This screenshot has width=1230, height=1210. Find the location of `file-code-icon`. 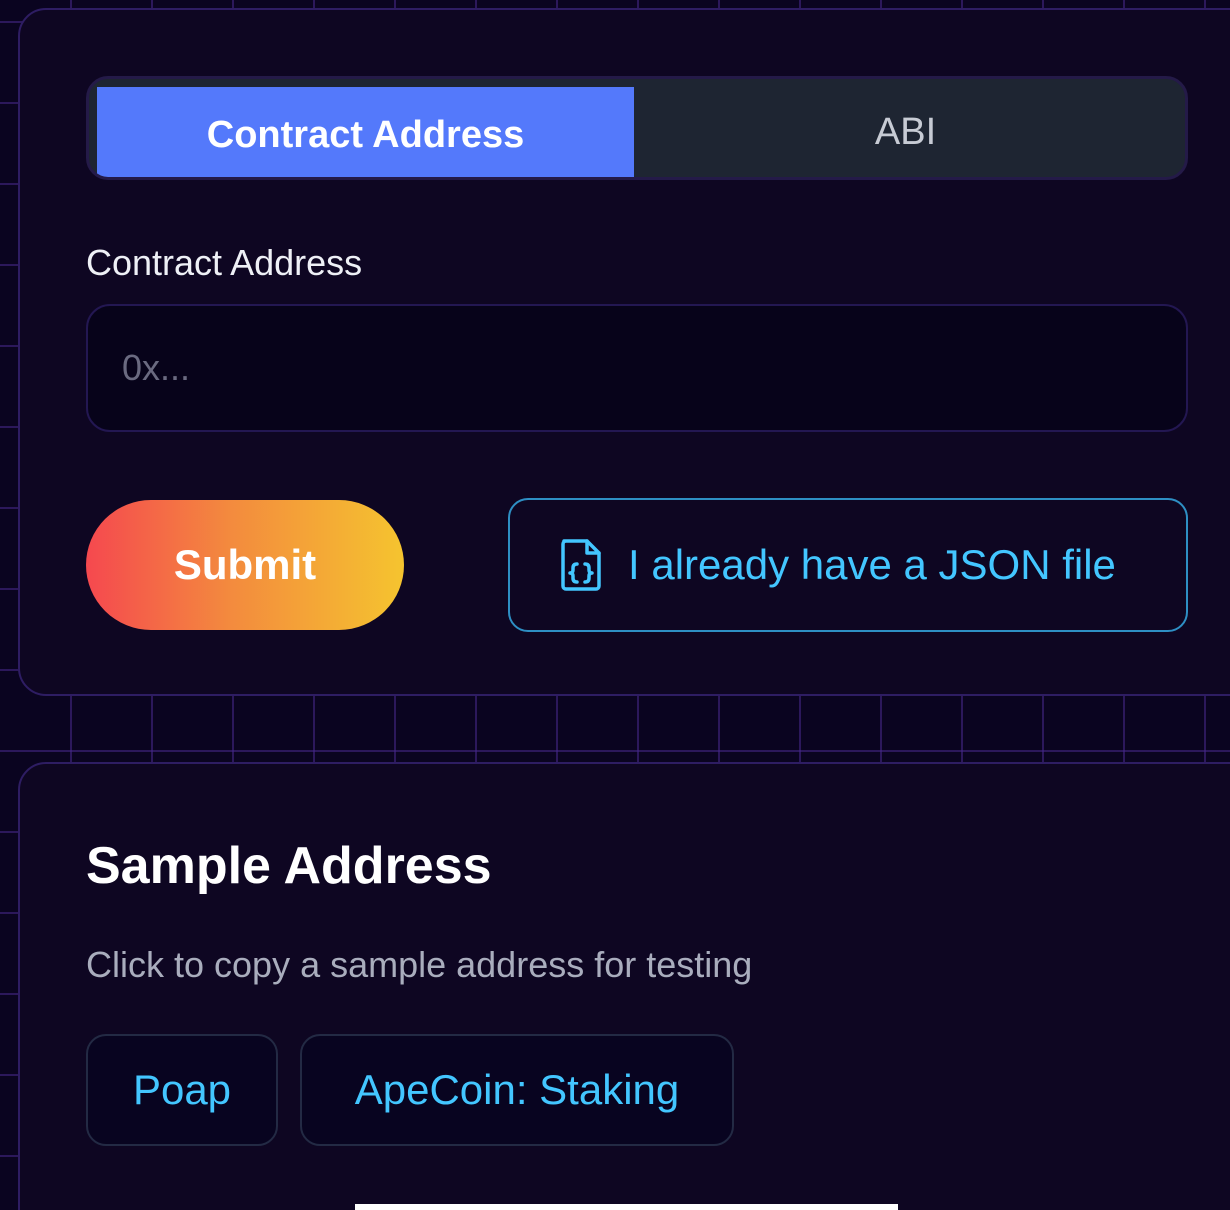

file-code-icon is located at coordinates (581, 565).